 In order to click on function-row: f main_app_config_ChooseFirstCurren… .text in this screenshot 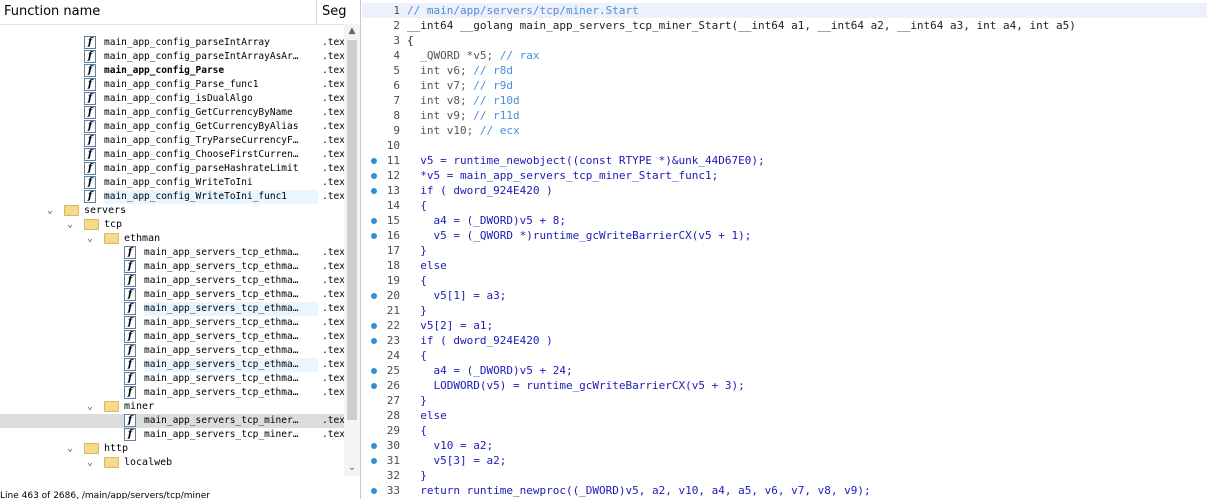, I will do `click(172, 155)`.